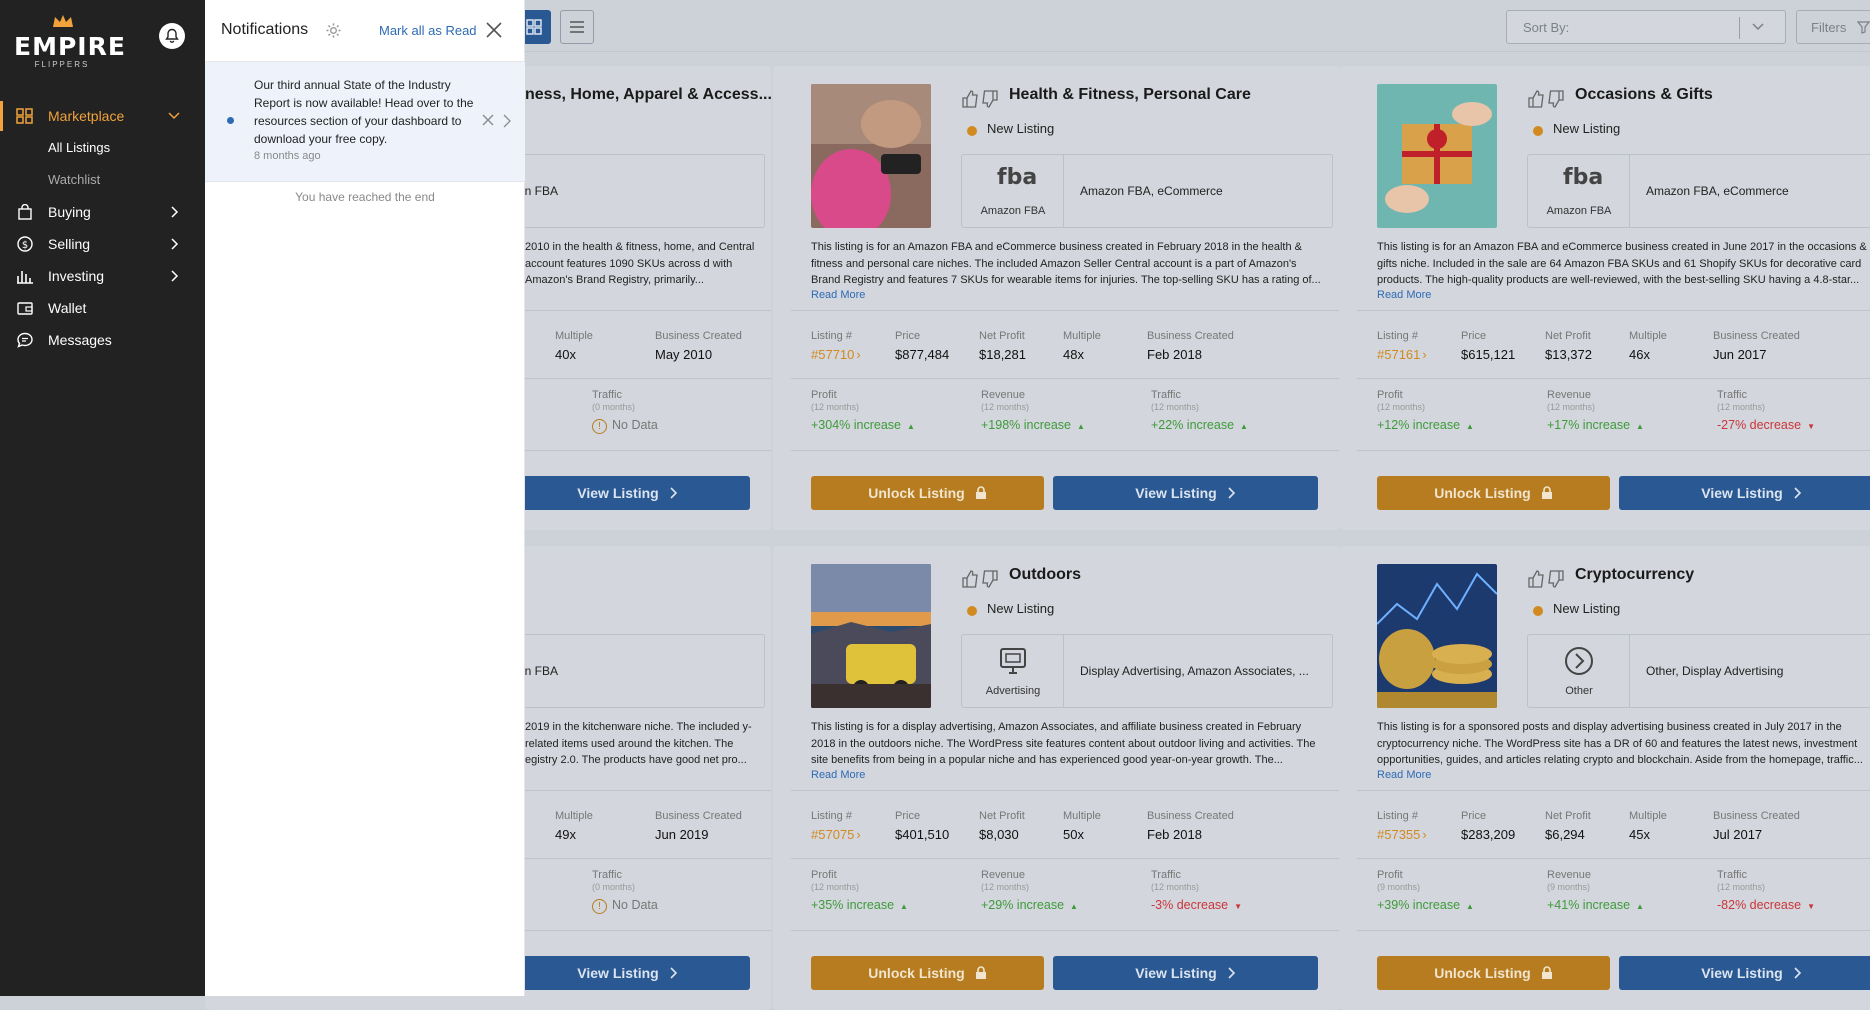 Image resolution: width=1870 pixels, height=1010 pixels. Describe the element at coordinates (172, 36) in the screenshot. I see `notifications-bell-button` at that location.